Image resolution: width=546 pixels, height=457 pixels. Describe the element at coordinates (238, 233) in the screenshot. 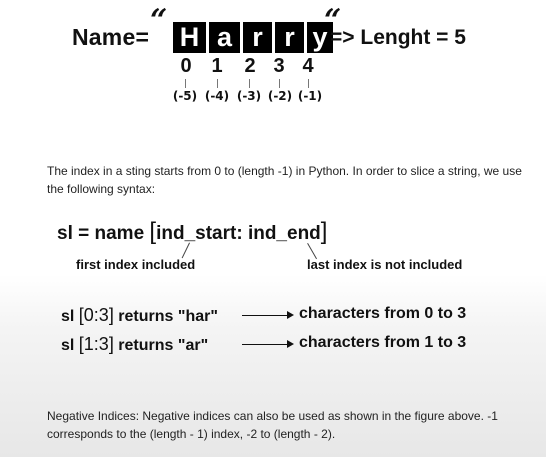

I see `syntax-inner: ind_start: ind_end` at that location.